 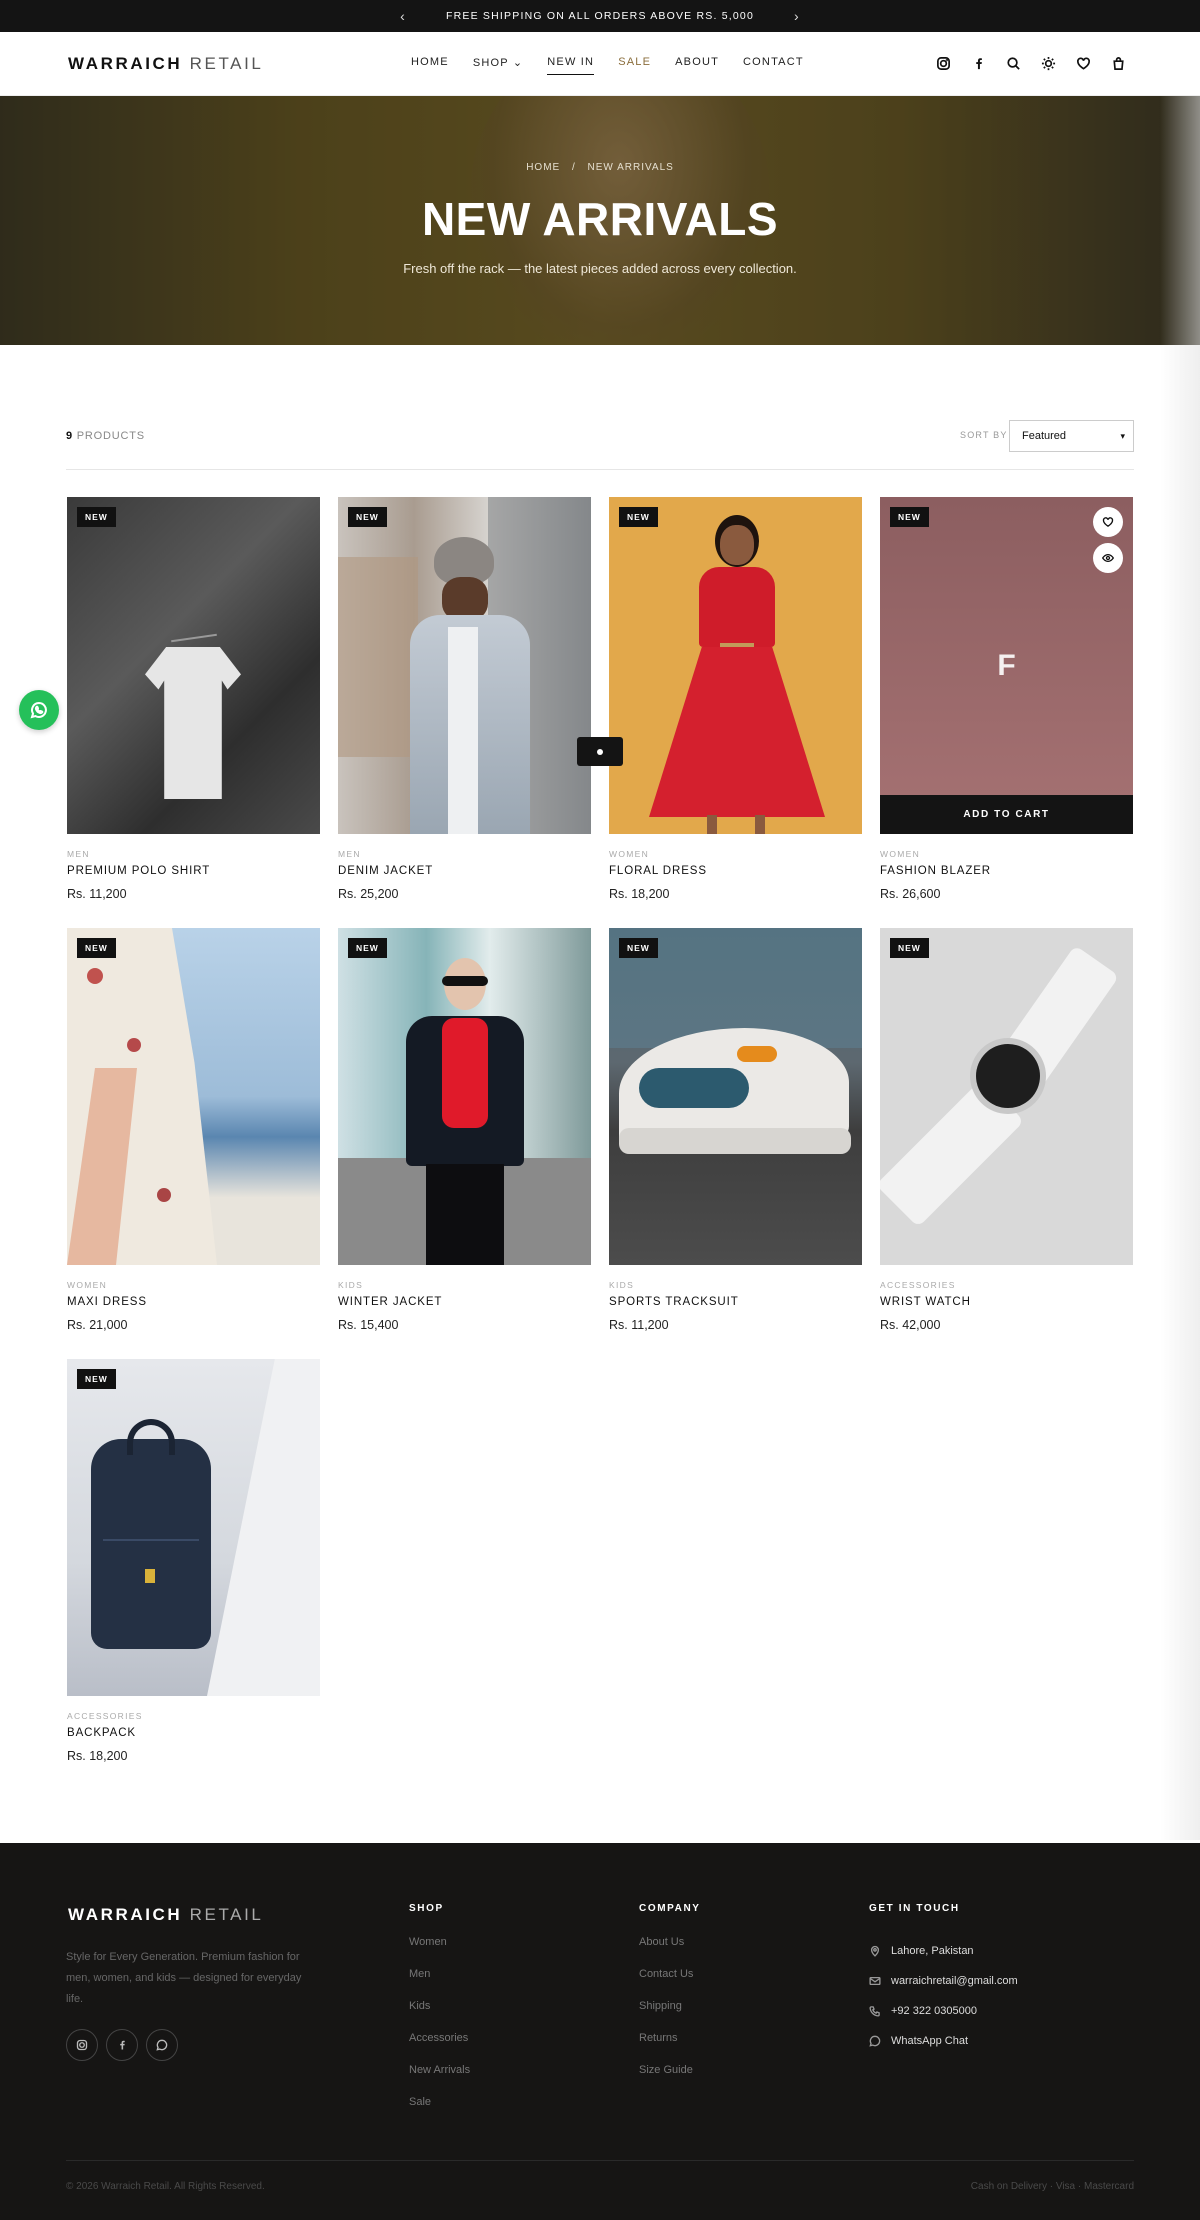 What do you see at coordinates (39, 710) in the screenshot?
I see `whatsapp-float-button` at bounding box center [39, 710].